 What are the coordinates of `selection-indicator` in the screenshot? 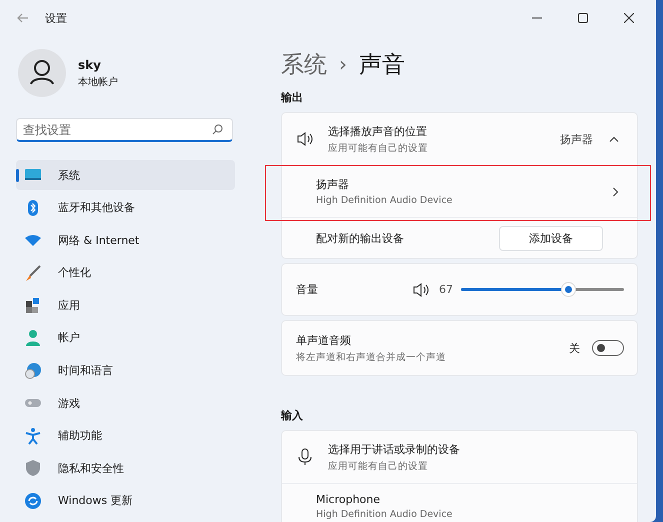 It's located at (17, 175).